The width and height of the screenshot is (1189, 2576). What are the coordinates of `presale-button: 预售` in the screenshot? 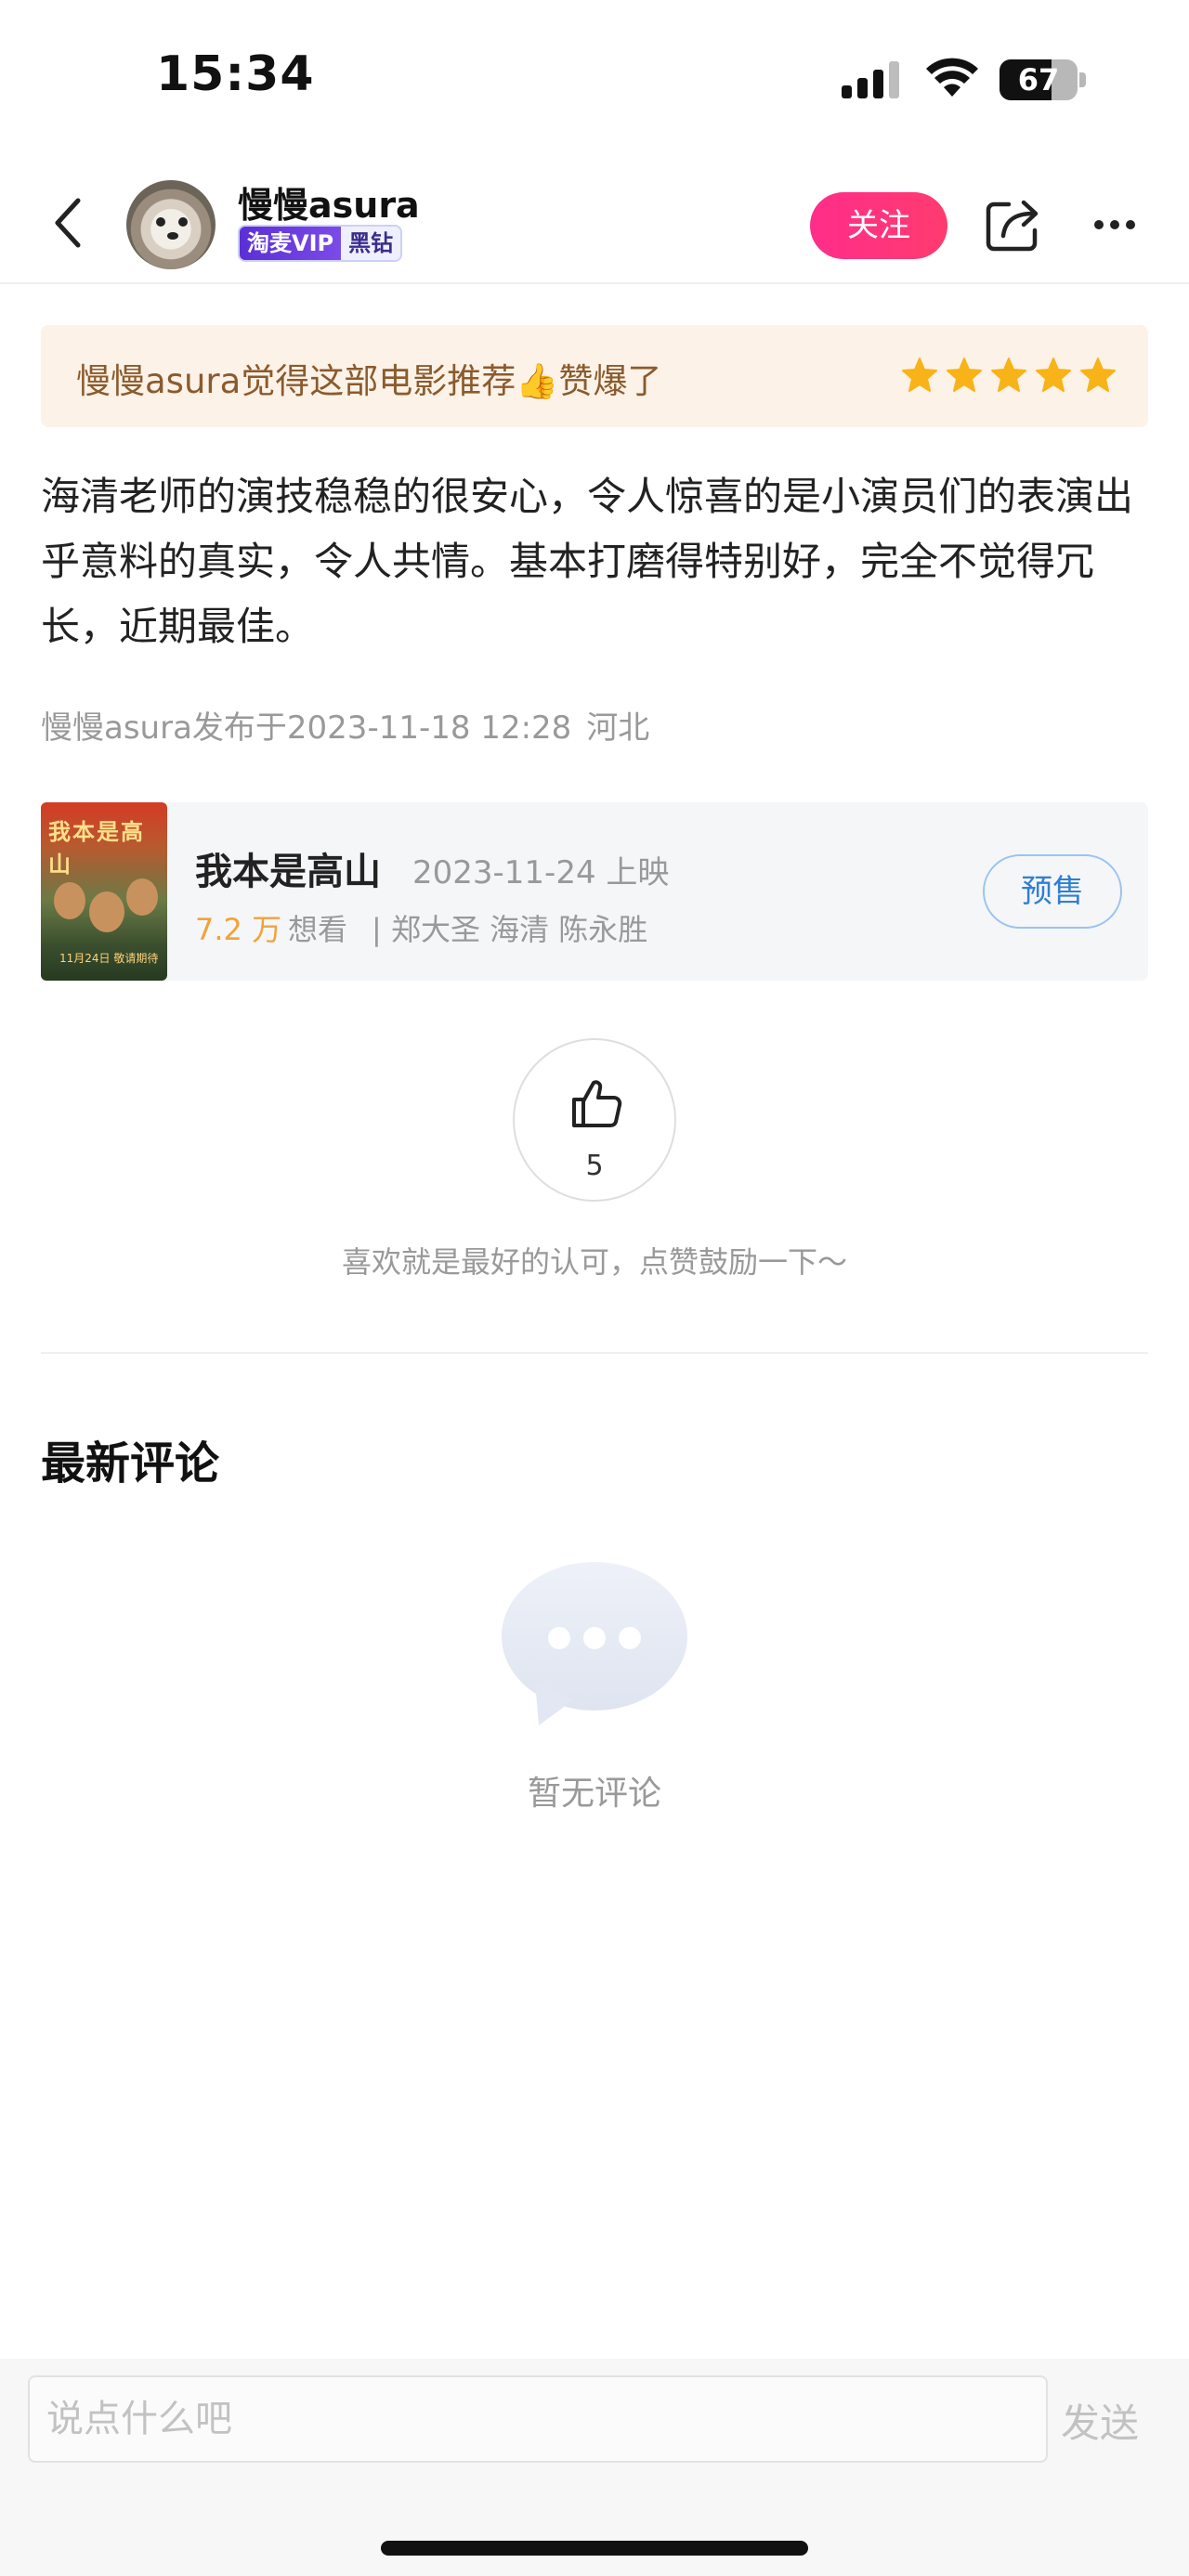 It's located at (1053, 891).